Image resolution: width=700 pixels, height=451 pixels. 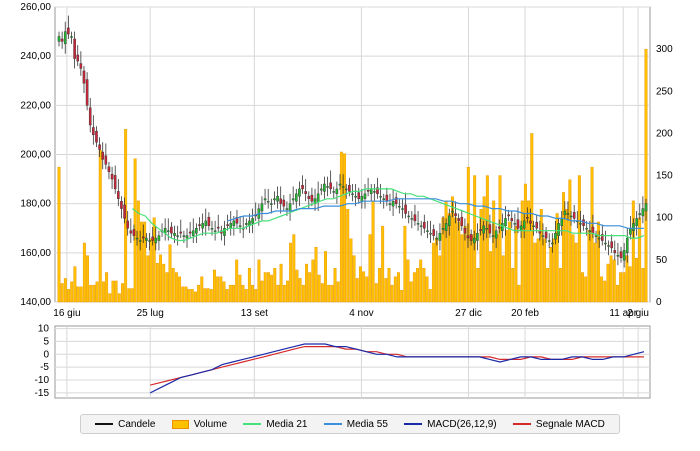 What do you see at coordinates (558, 424) in the screenshot?
I see `legend-item-signal: Segnale MACD` at bounding box center [558, 424].